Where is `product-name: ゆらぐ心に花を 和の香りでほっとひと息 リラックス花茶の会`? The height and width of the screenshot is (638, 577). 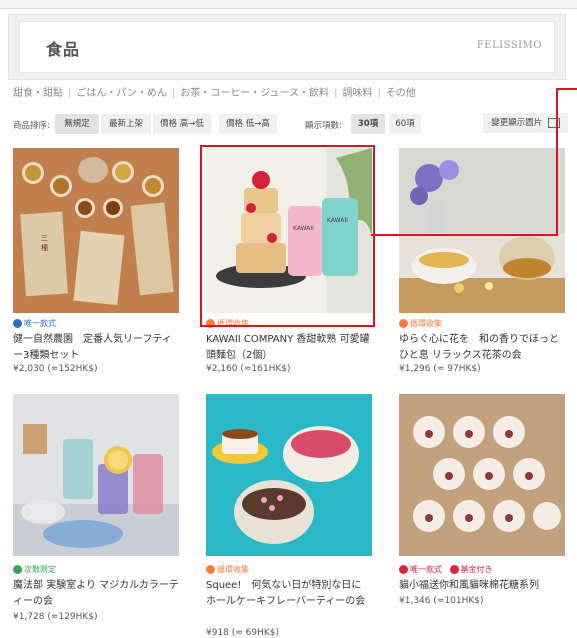
product-name: ゆらぐ心に花を 和の香りでほっとひと息 リラックス花茶の会 is located at coordinates (482, 348).